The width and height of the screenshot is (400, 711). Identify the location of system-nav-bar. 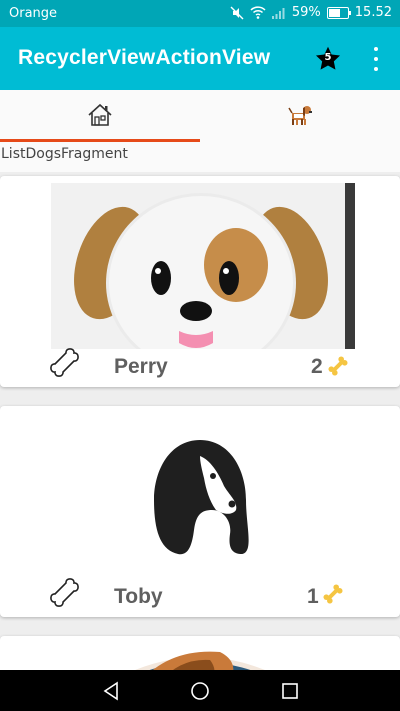
(200, 690).